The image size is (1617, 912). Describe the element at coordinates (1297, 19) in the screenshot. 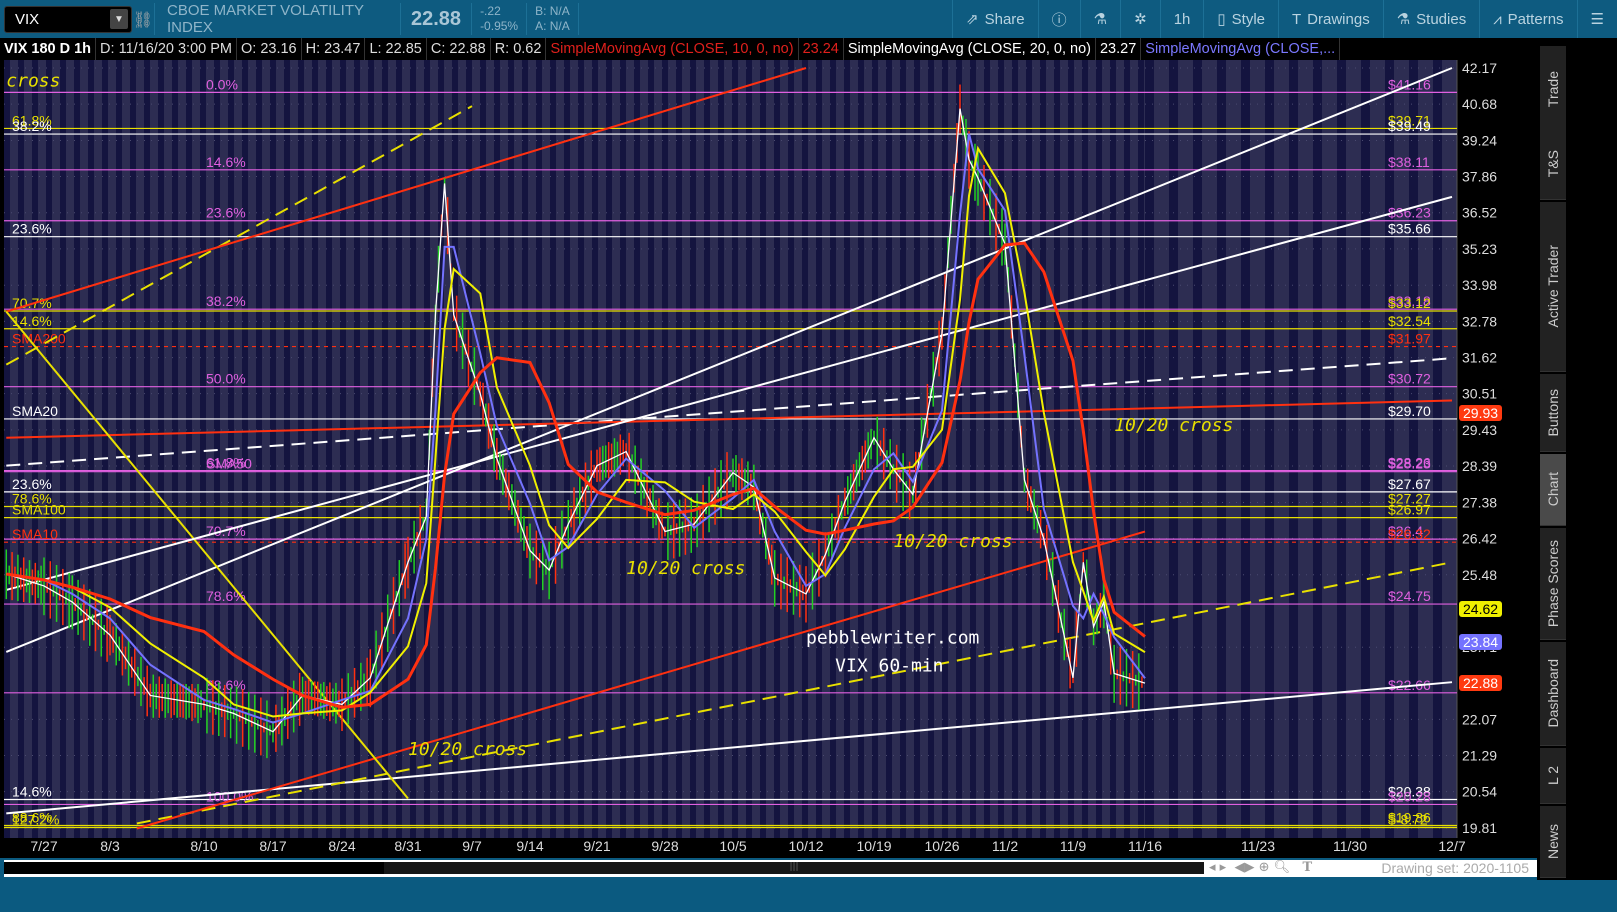

I see `text-tool-icon: T` at that location.